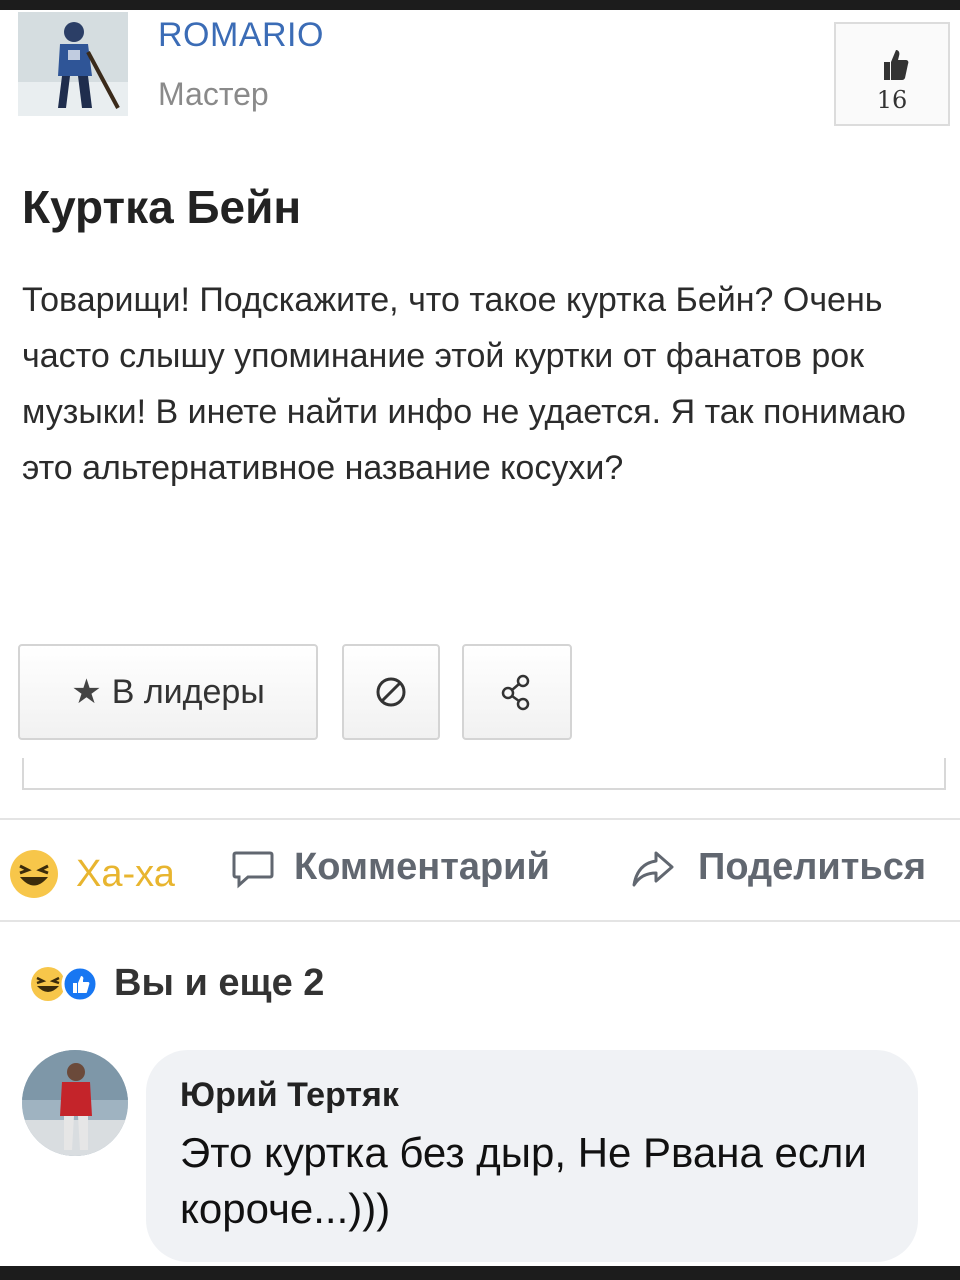 The height and width of the screenshot is (1280, 960). What do you see at coordinates (896, 65) in the screenshot?
I see `thumbs-up-icon` at bounding box center [896, 65].